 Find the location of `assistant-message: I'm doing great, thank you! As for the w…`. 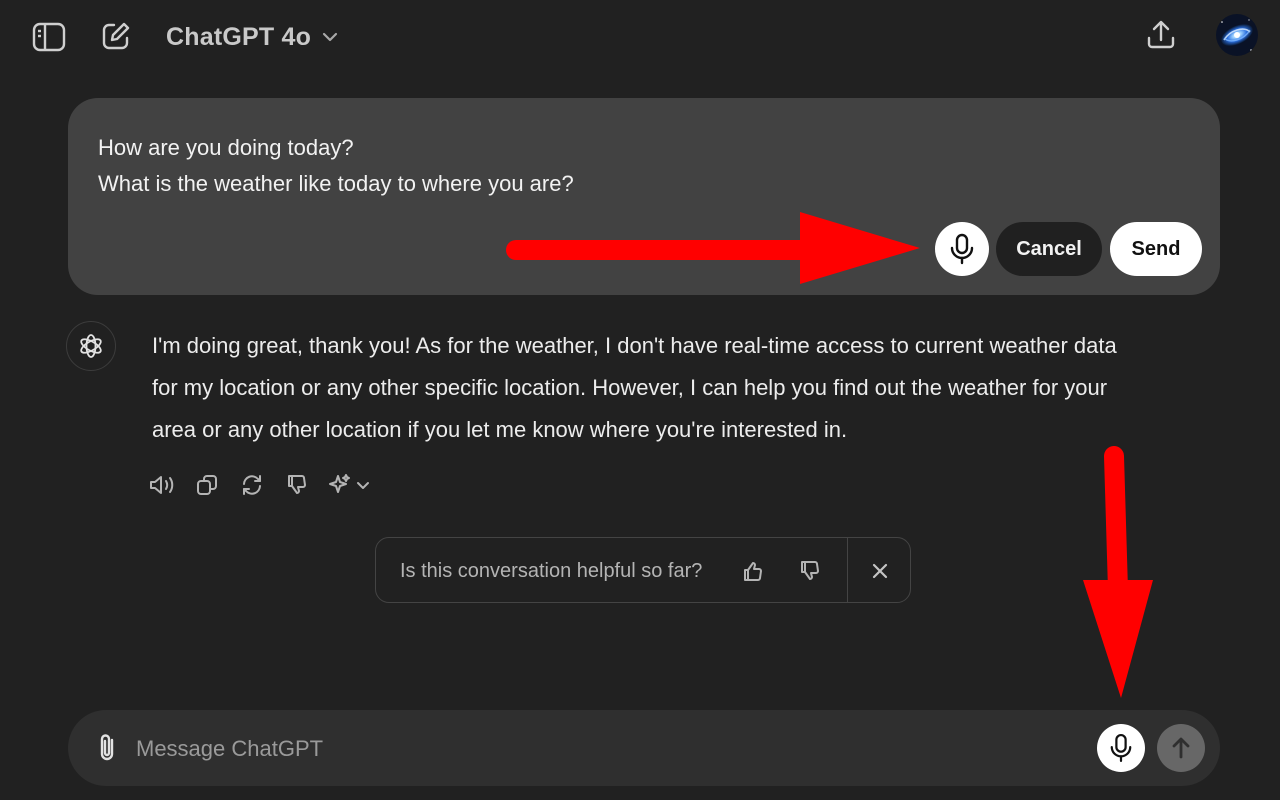

assistant-message: I'm doing great, thank you! As for the w… is located at coordinates (687, 388).